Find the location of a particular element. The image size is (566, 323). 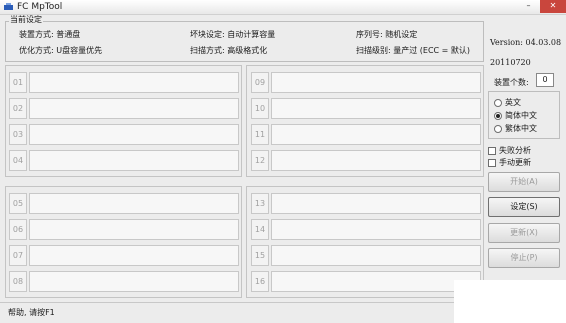

manual-update-label: 手动更新 is located at coordinates (515, 162).